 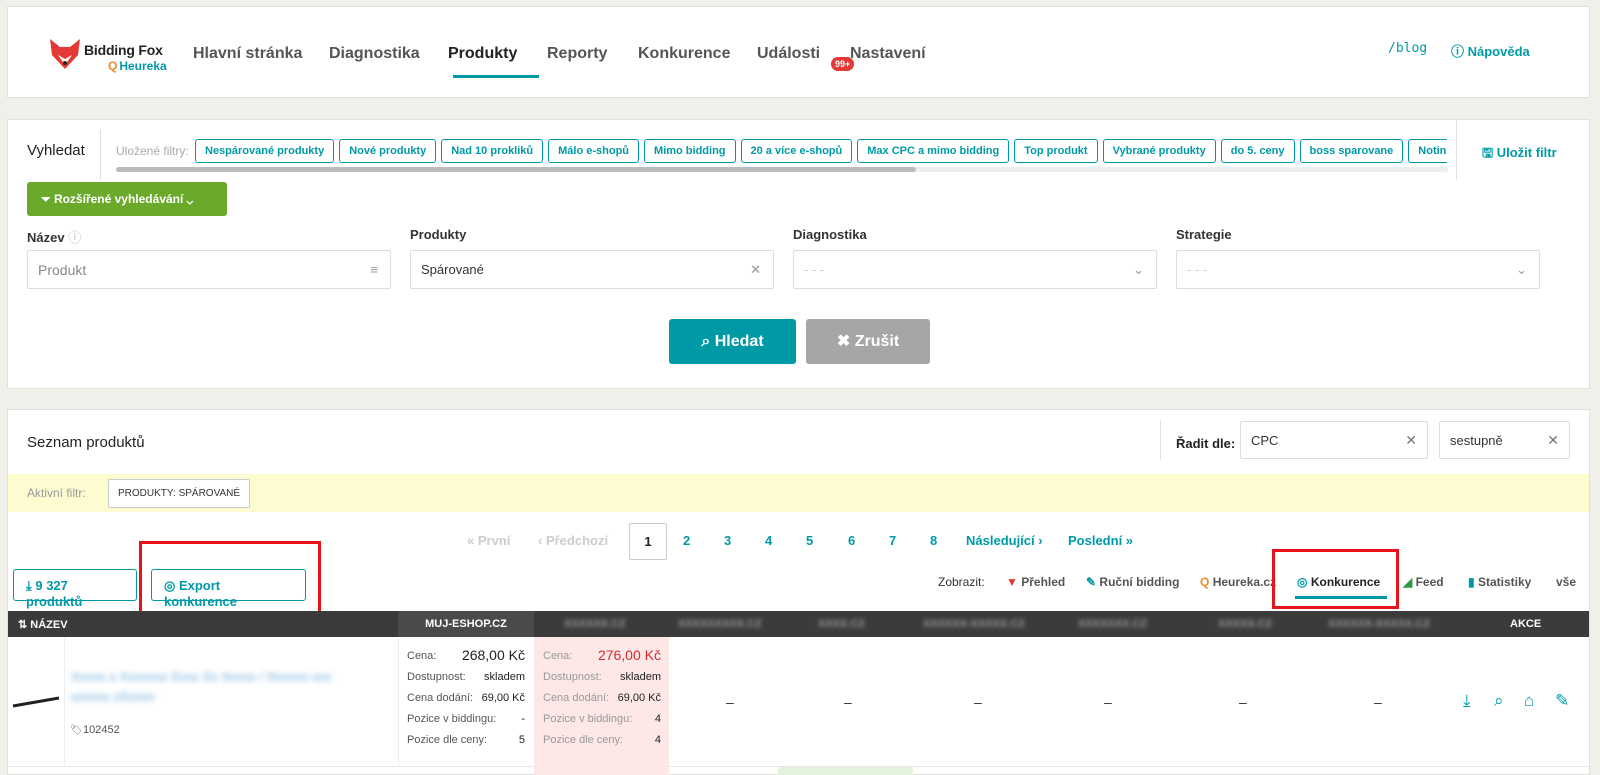 What do you see at coordinates (482, 54) in the screenshot?
I see `nav-produkty: Produkty` at bounding box center [482, 54].